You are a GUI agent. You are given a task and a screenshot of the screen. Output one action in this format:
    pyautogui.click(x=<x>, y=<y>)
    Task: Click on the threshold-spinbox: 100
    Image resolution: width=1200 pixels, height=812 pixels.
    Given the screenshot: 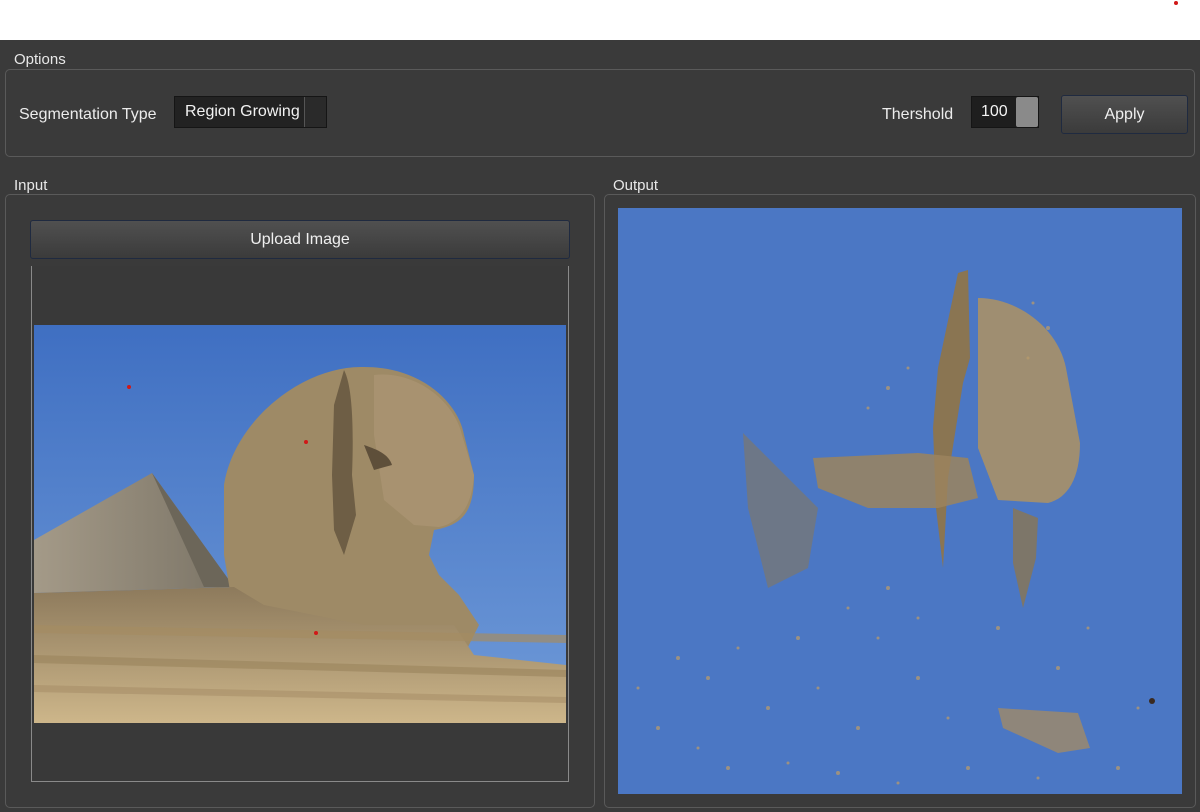 What is the action you would take?
    pyautogui.click(x=1005, y=112)
    